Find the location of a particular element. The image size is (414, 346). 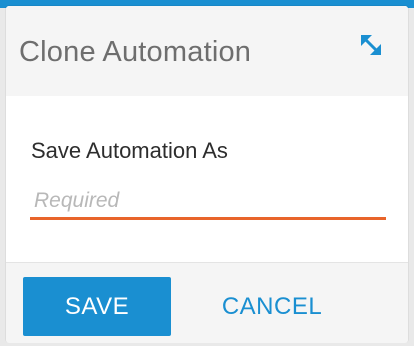

save-as-label: Save Automation As is located at coordinates (129, 150).